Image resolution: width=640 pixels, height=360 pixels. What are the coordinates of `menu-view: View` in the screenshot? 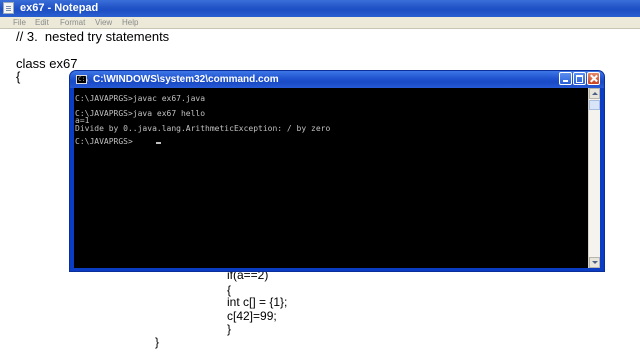 It's located at (103, 22).